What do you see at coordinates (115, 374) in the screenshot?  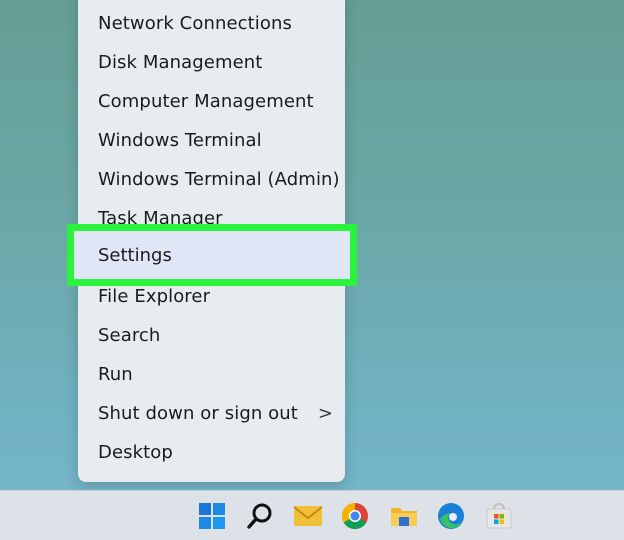 I see `menu-item-label: Run` at bounding box center [115, 374].